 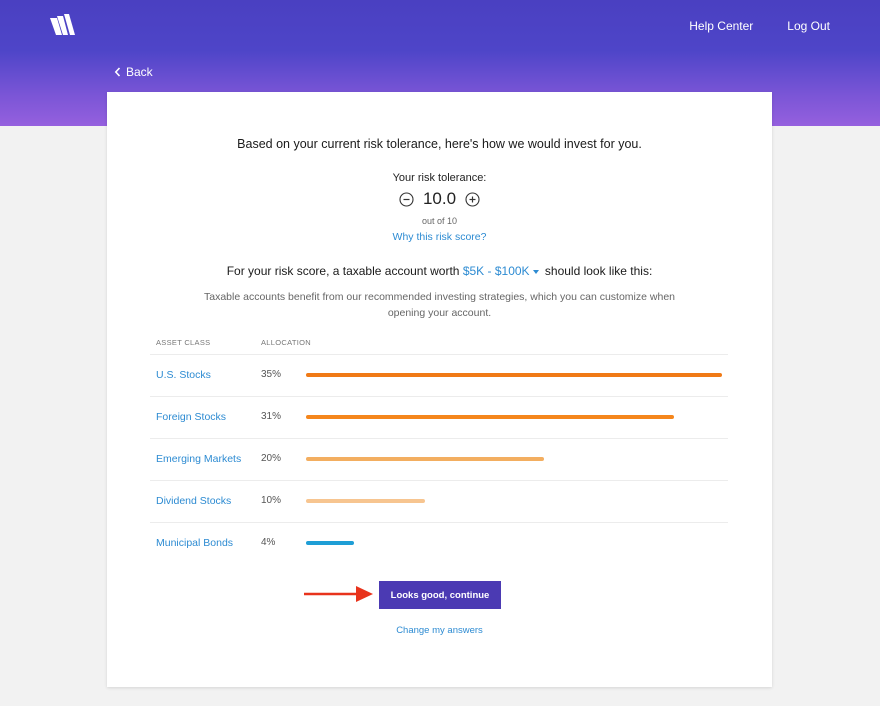 I want to click on sentence-suffix: should look like this:, so click(x=598, y=271).